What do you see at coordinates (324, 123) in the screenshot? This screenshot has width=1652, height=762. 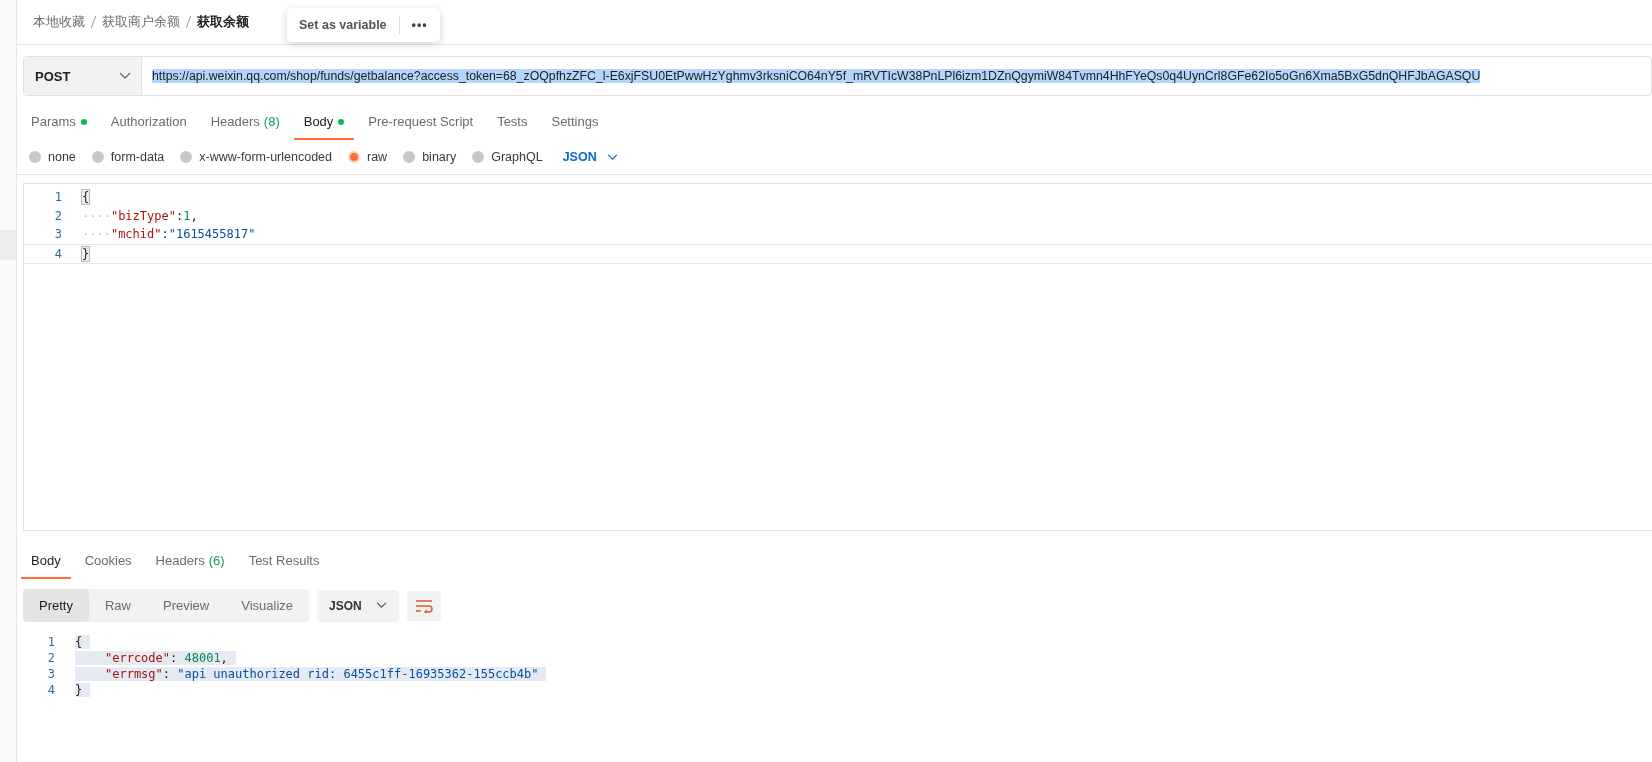 I see `request-tab: Body` at bounding box center [324, 123].